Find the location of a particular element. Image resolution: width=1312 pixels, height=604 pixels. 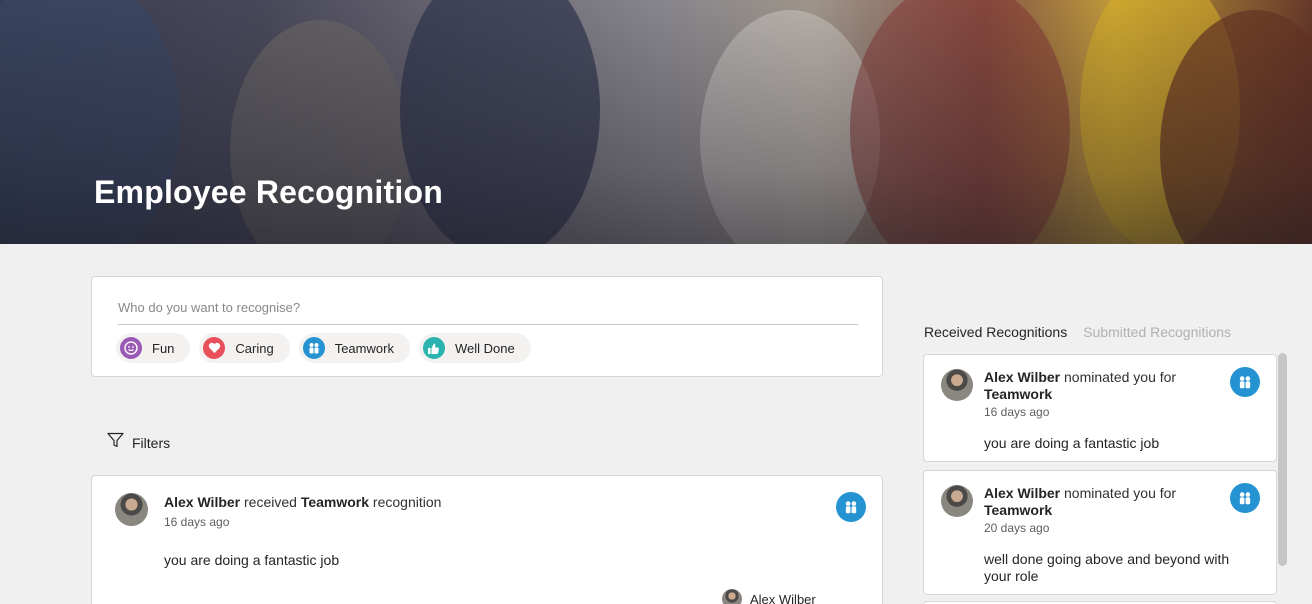

nominator: Alex Wilber is located at coordinates (769, 596).